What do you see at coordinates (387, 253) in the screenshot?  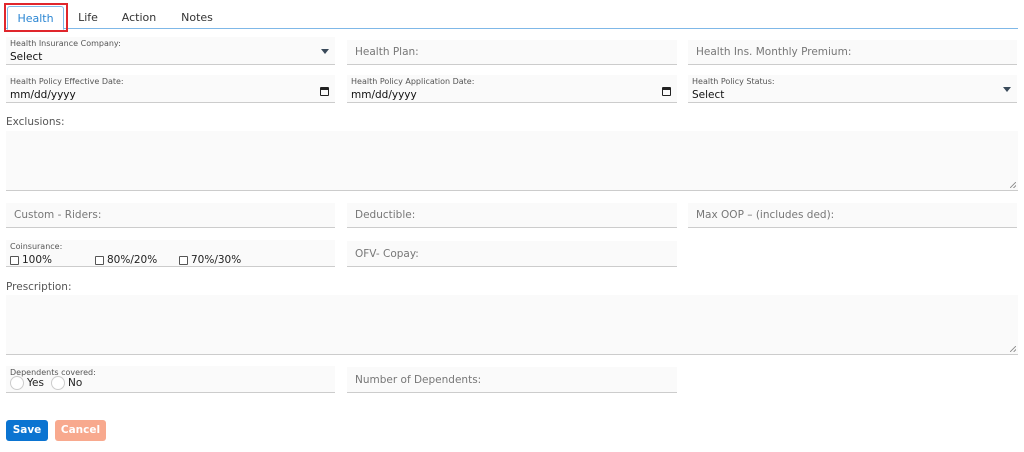 I see `placeholder: OFV- Copay:` at bounding box center [387, 253].